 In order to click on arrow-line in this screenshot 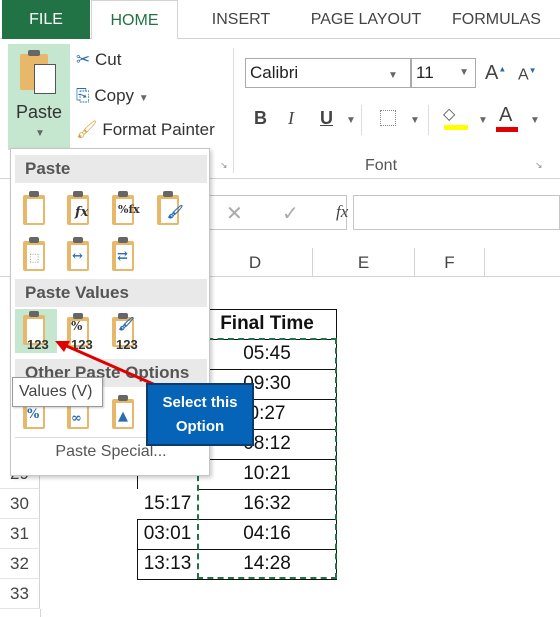, I will do `click(111, 365)`.